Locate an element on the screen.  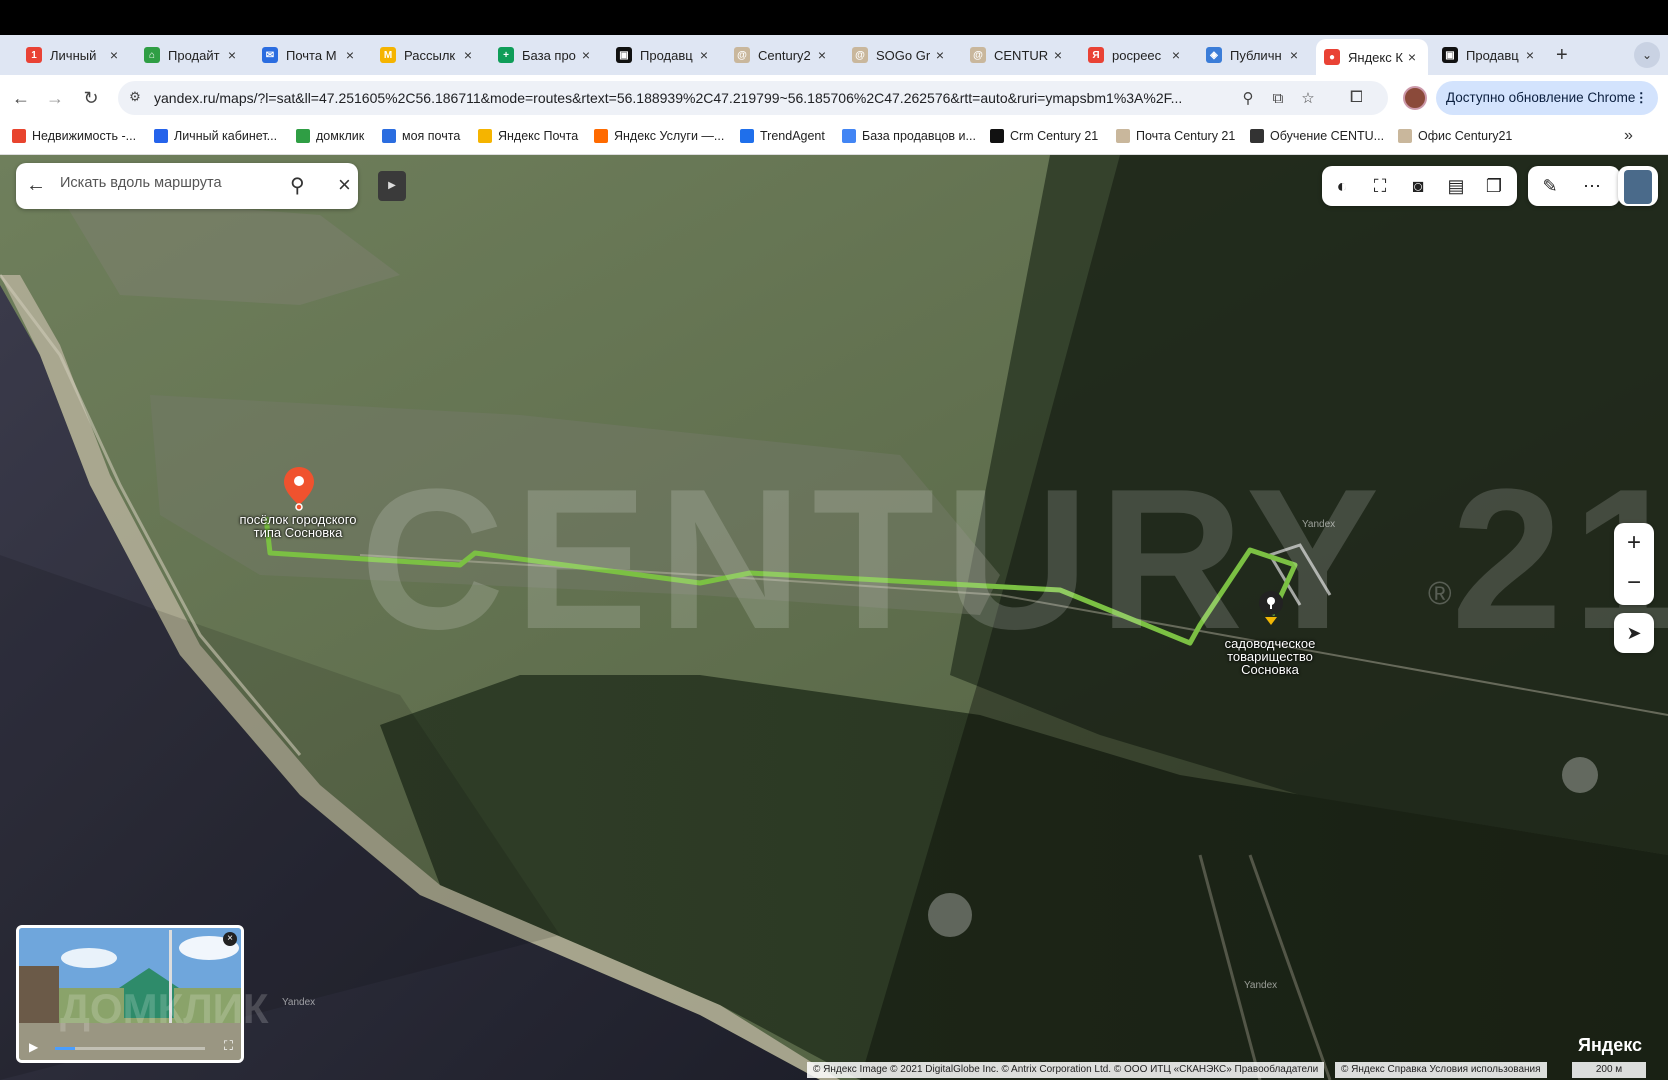
browser-tab: @ Century2 × is located at coordinates (782, 55).